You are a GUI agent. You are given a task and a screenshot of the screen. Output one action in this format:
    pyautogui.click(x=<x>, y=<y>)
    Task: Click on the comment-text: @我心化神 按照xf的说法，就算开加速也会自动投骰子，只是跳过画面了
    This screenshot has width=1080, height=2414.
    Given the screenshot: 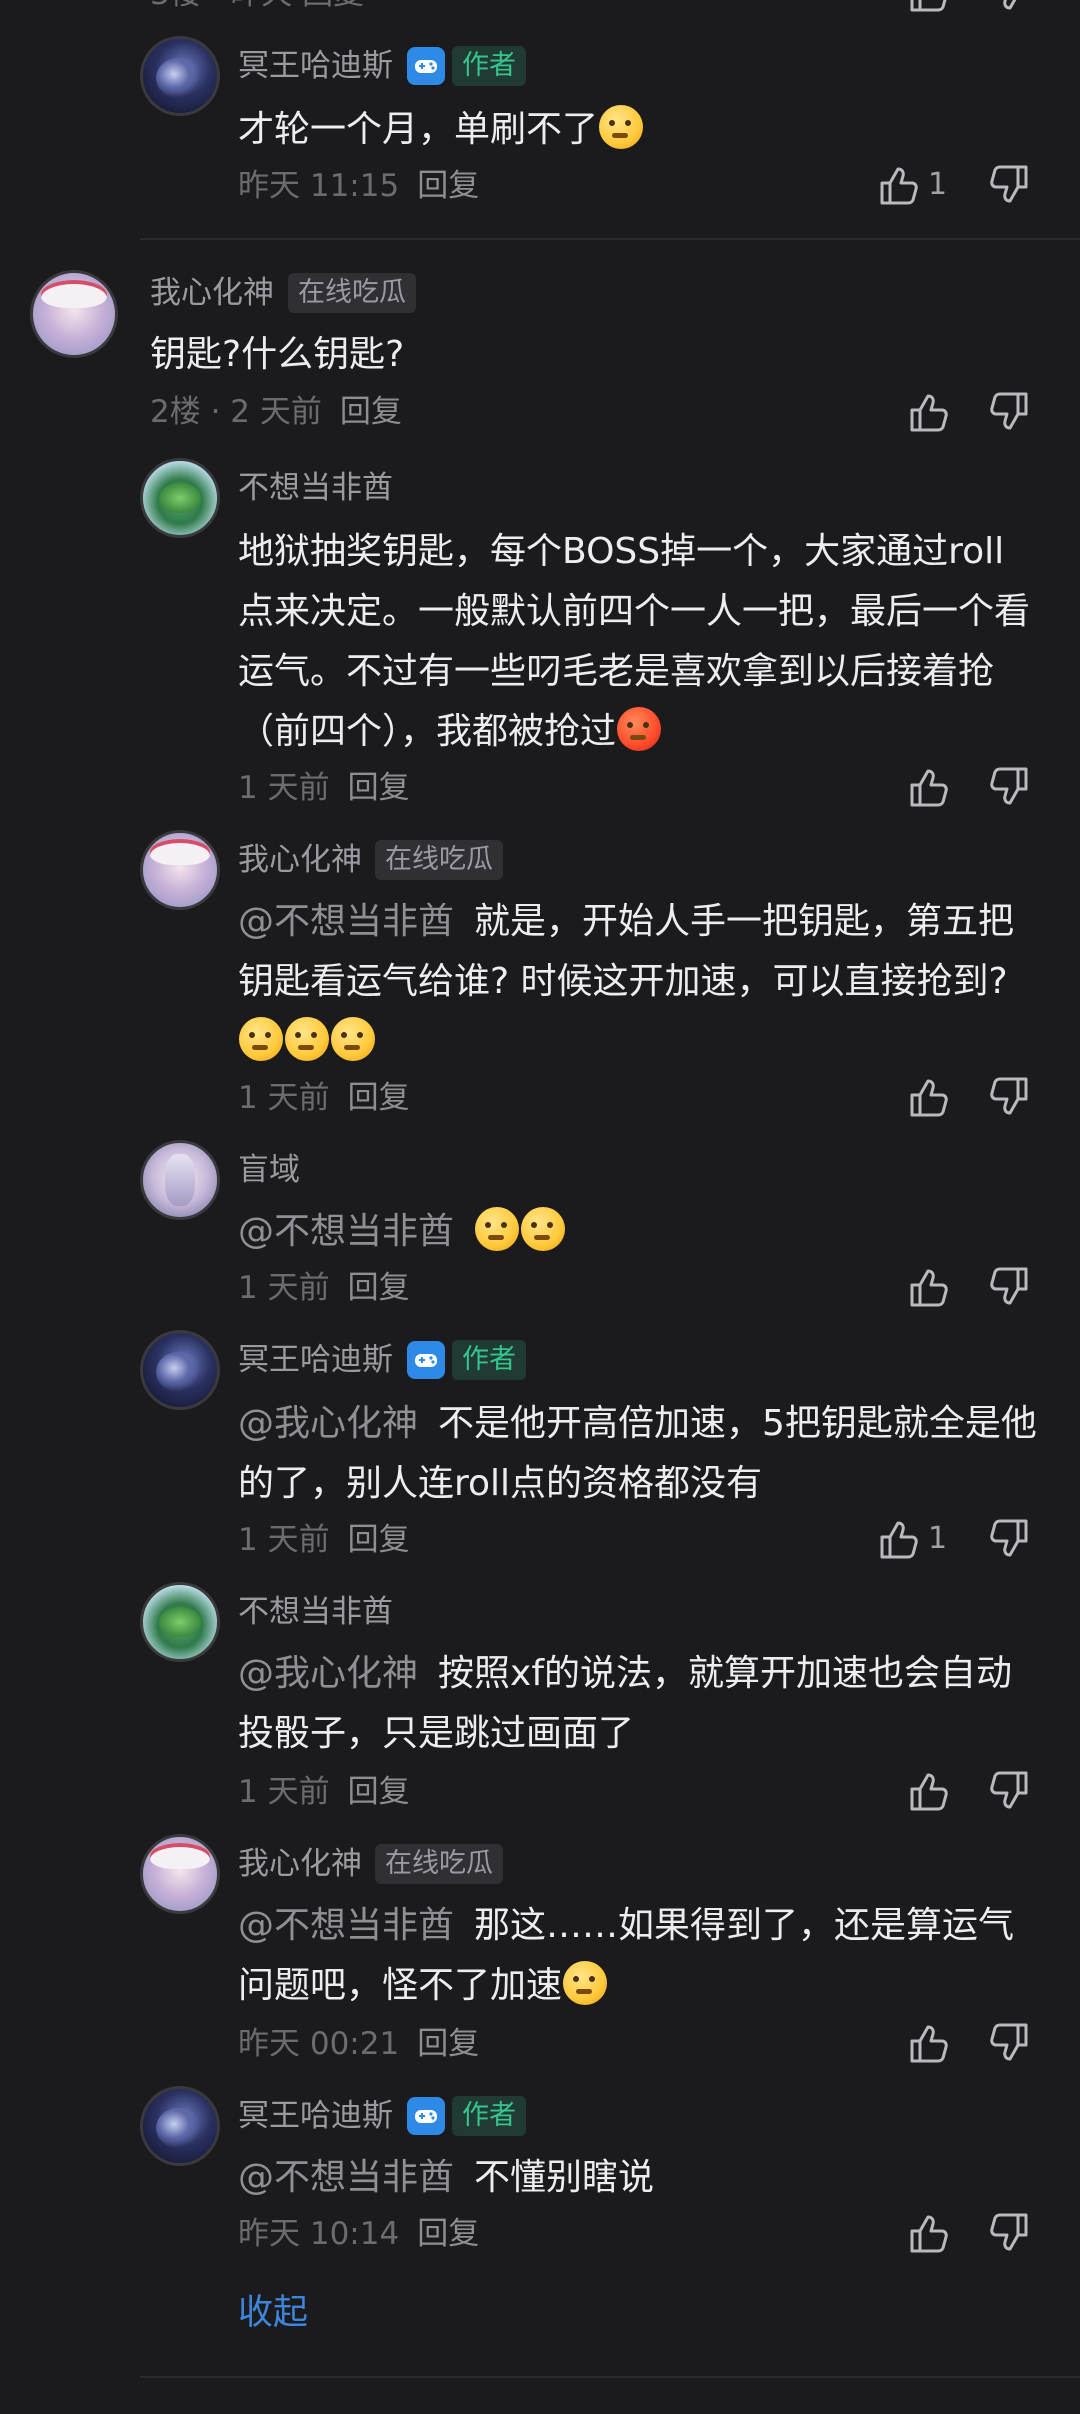 What is the action you would take?
    pyautogui.click(x=638, y=1704)
    